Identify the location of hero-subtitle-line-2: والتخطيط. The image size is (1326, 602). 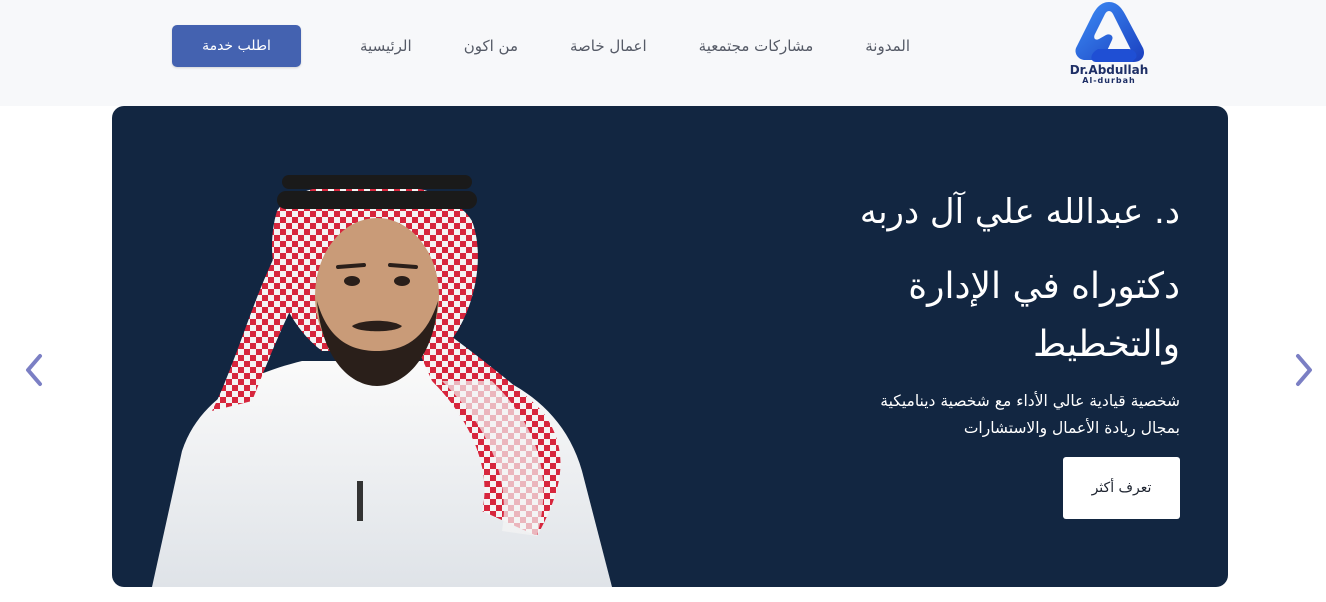
(1106, 344).